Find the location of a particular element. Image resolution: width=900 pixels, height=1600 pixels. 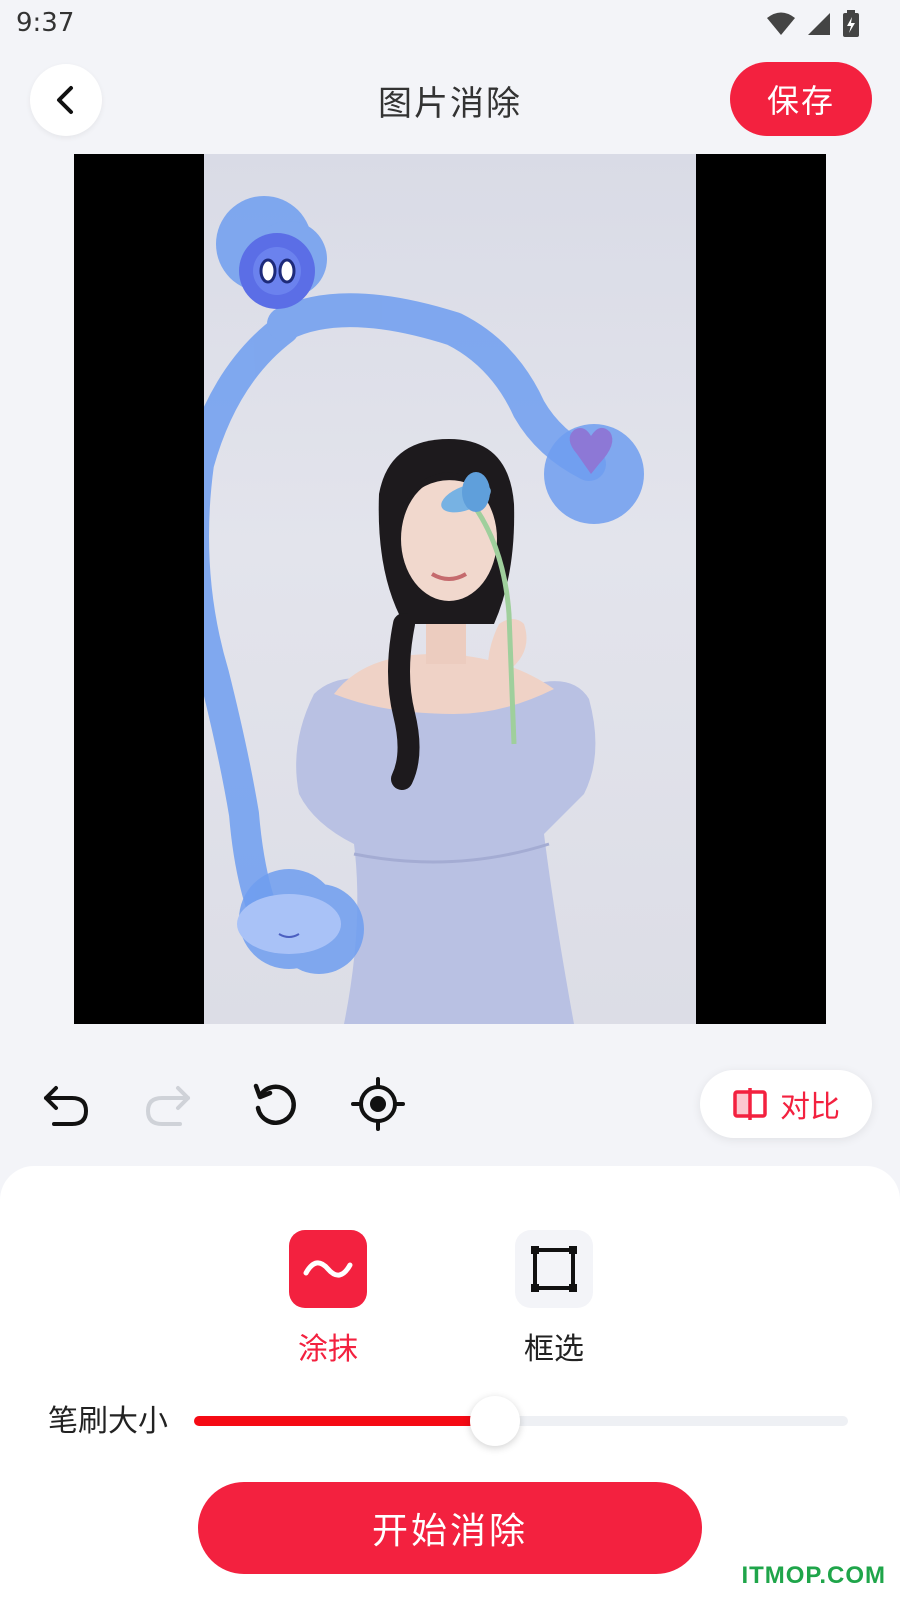

brush-size-label: 笔刷大小 is located at coordinates (108, 1421).